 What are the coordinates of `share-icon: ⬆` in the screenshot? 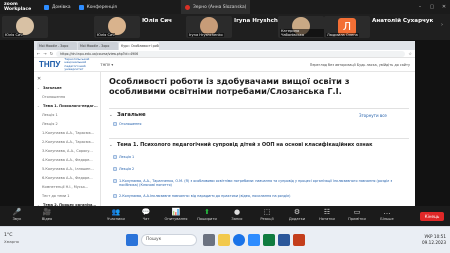 It's located at (207, 212).